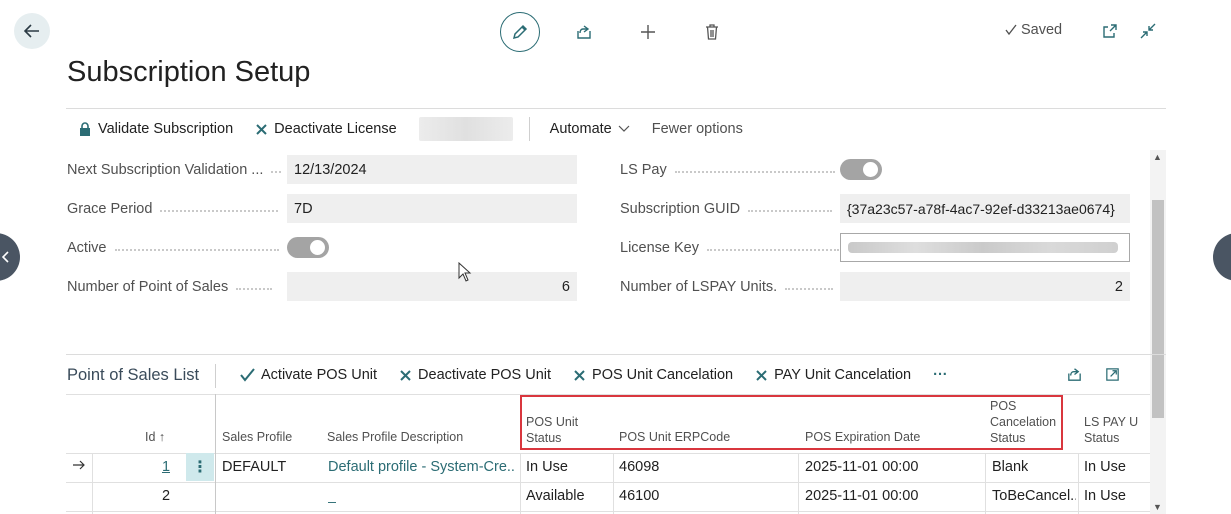  Describe the element at coordinates (465, 129) in the screenshot. I see `redacted-action` at that location.